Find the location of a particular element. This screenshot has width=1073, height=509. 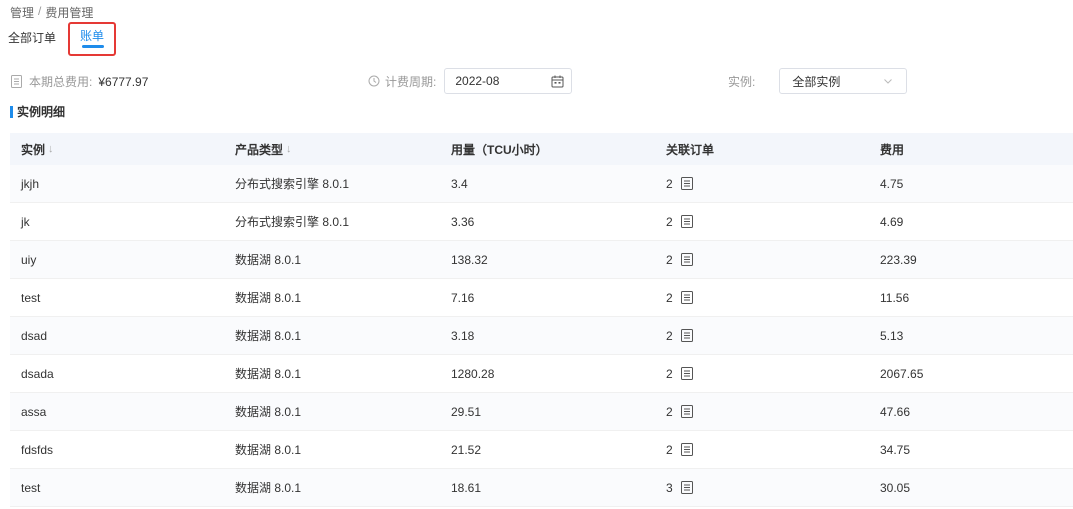

table-row: test 数据湖 8.0.1 18.61 3 30.05 is located at coordinates (541, 488).